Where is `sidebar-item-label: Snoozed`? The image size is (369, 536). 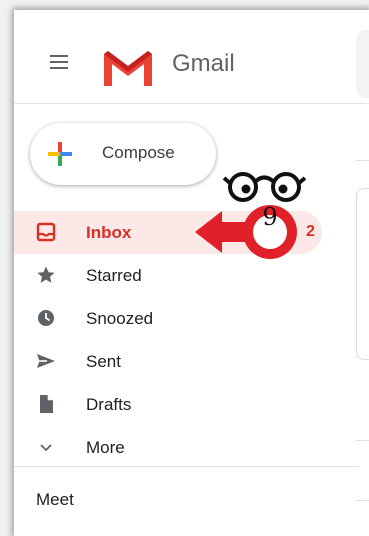 sidebar-item-label: Snoozed is located at coordinates (120, 318).